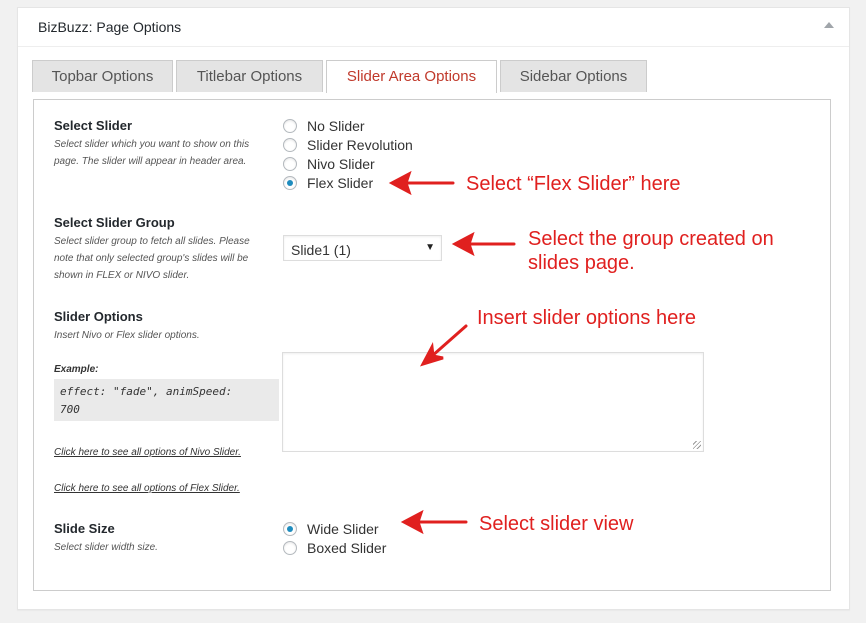 The image size is (866, 623). Describe the element at coordinates (93, 125) in the screenshot. I see `select-slider-label: Select Slider` at that location.